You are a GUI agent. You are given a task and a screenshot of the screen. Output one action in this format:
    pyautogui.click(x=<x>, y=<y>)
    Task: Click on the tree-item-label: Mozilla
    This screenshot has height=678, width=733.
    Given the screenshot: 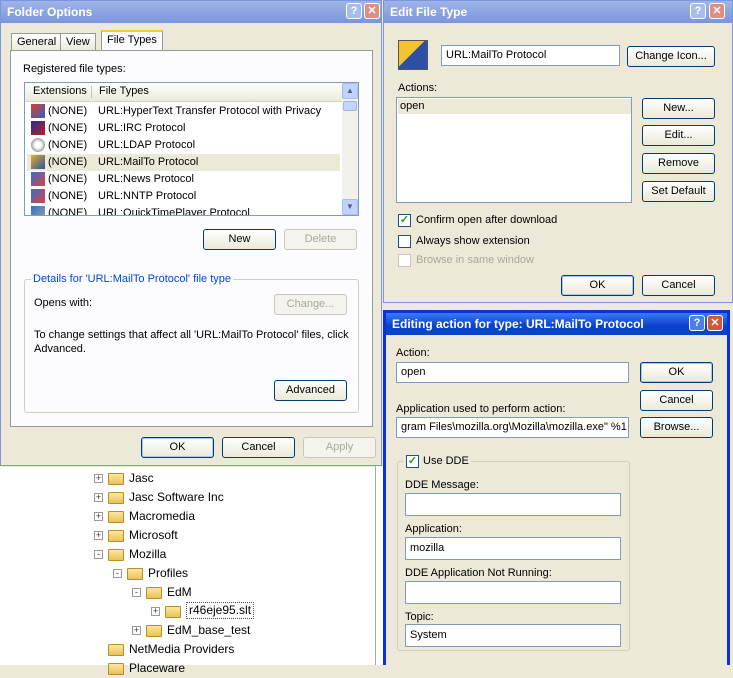 What is the action you would take?
    pyautogui.click(x=148, y=554)
    